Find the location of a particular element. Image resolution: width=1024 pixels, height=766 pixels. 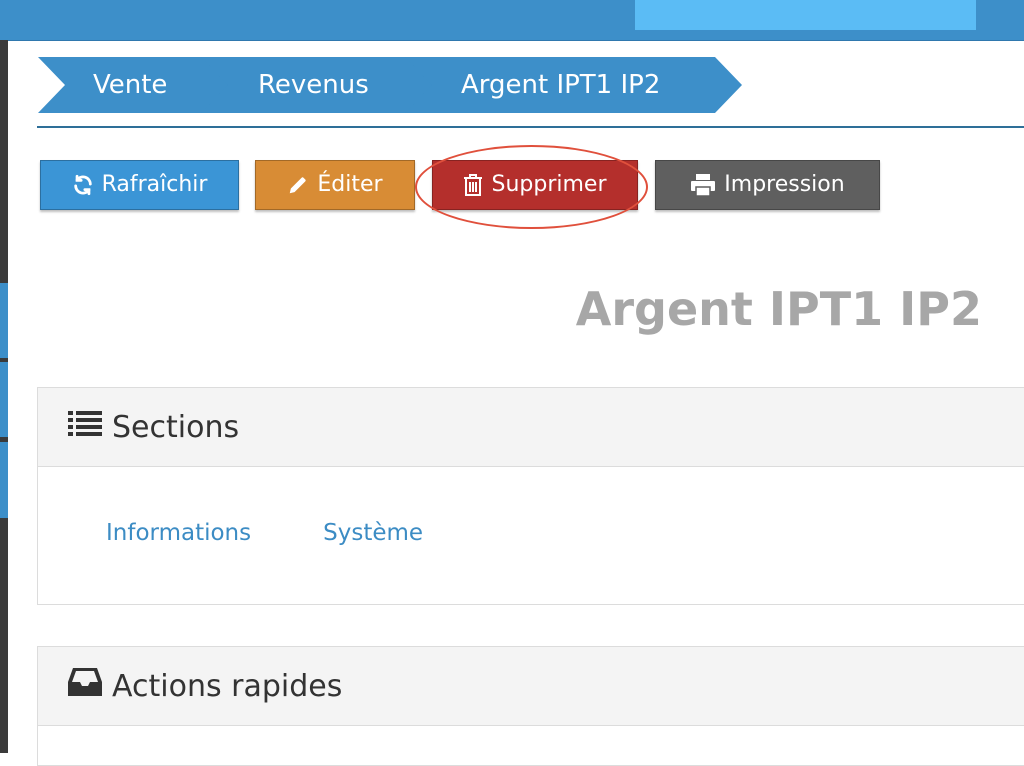

left-sidebar-strip is located at coordinates (4, 396).